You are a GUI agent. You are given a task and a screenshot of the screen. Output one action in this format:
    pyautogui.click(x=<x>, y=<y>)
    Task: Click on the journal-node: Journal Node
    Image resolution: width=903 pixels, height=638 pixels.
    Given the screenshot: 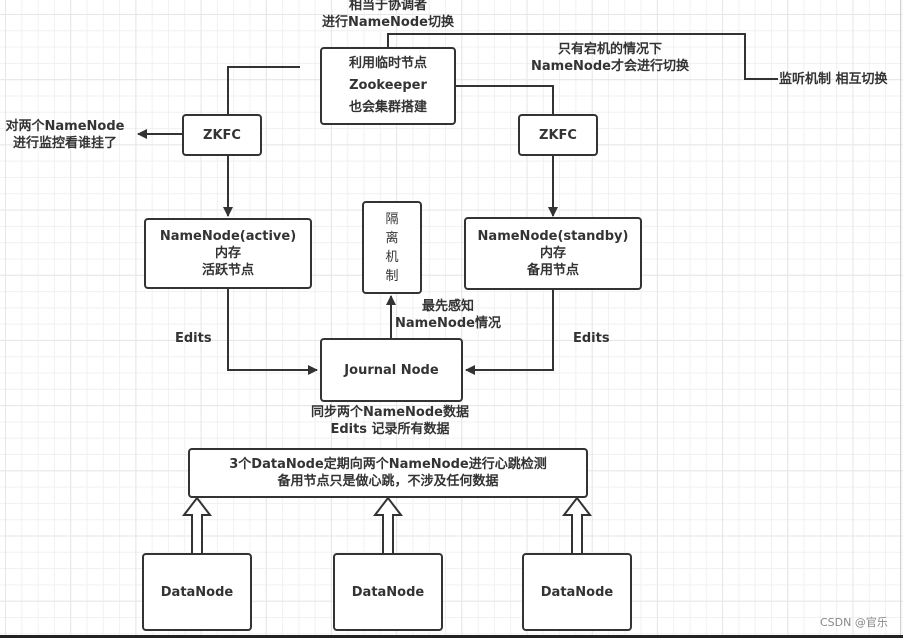 What is the action you would take?
    pyautogui.click(x=391, y=370)
    